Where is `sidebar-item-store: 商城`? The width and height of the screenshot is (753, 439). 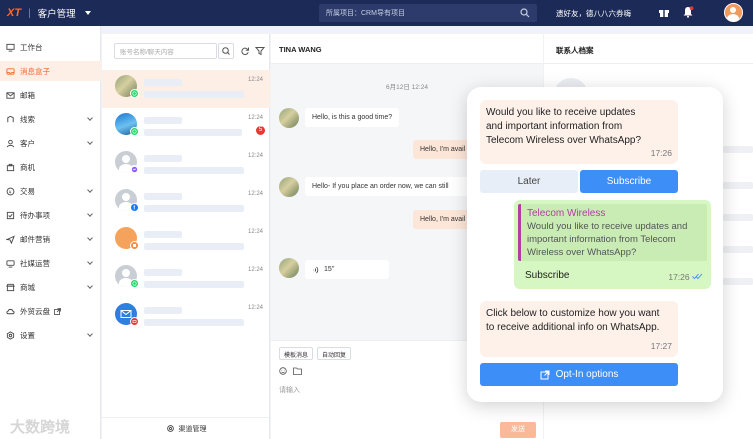
sidebar-item-store: 商城 is located at coordinates (50, 287).